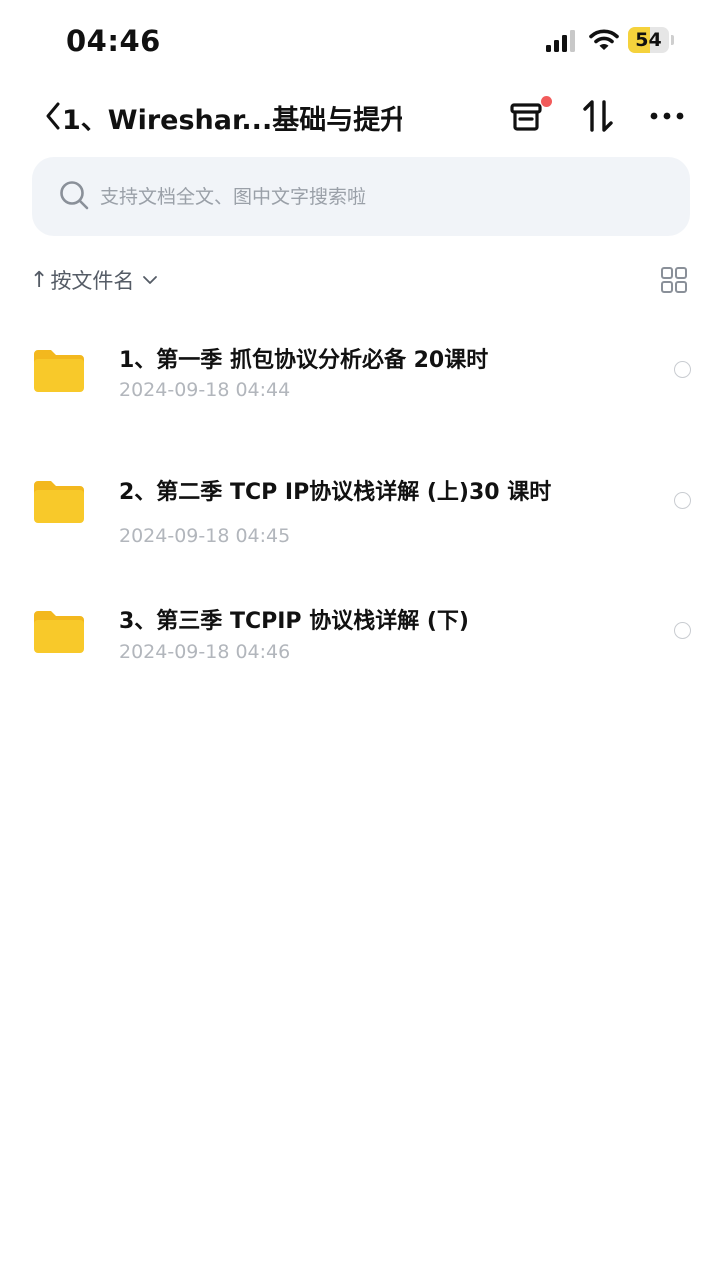 This screenshot has height=1280, width=721. Describe the element at coordinates (360, 40) in the screenshot. I see `status-bar: 04:46 54` at that location.